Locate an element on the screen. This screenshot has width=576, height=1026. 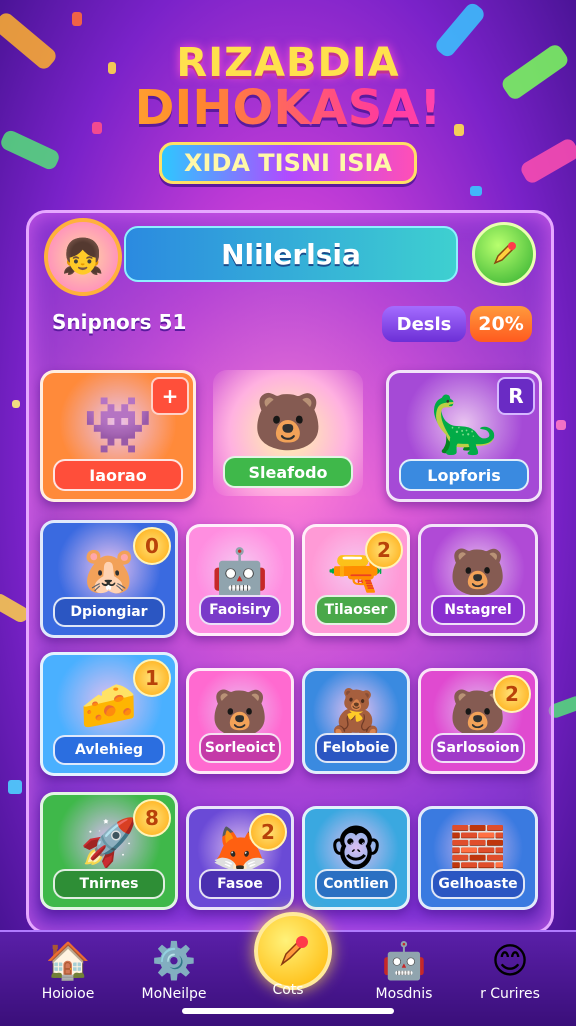
pencil-icon is located at coordinates (504, 253).